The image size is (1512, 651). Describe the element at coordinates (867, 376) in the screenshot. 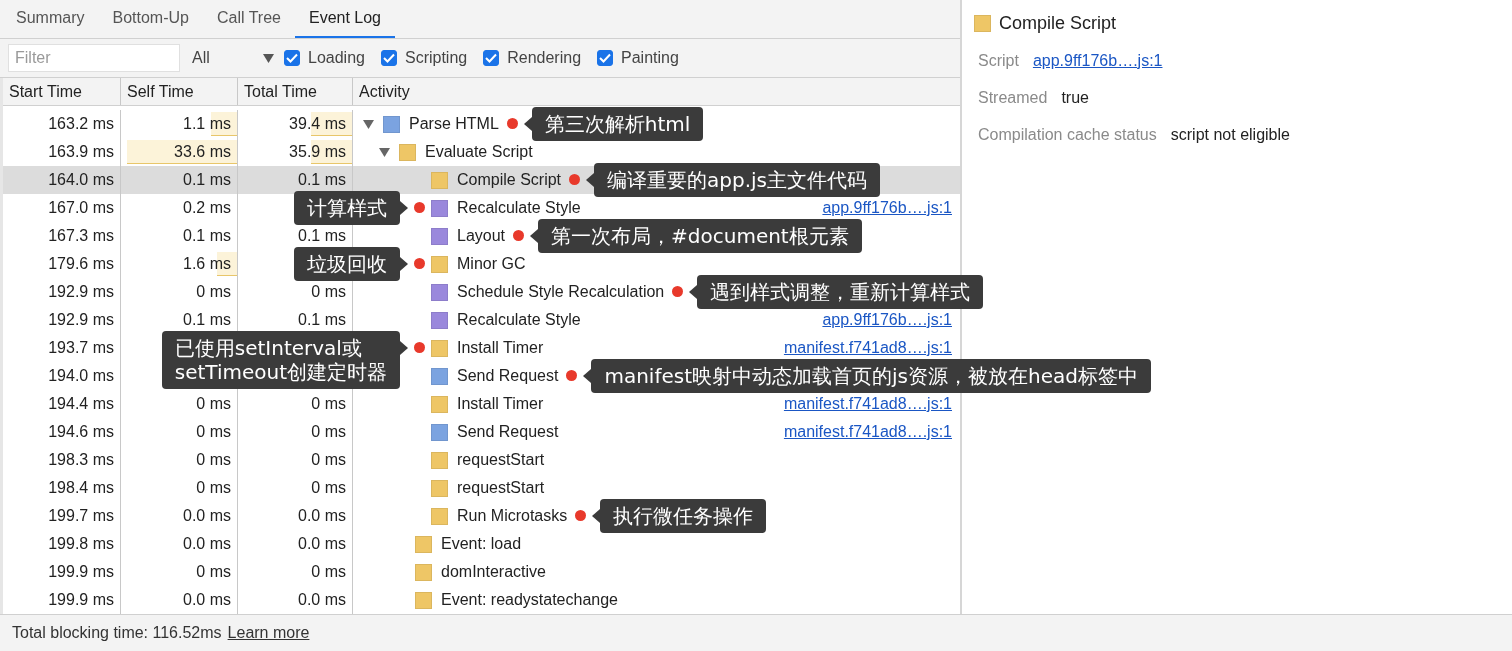

I see `annotation-tooltip: manifest映射中动态加载首页的js资源，被放在head标签中` at that location.